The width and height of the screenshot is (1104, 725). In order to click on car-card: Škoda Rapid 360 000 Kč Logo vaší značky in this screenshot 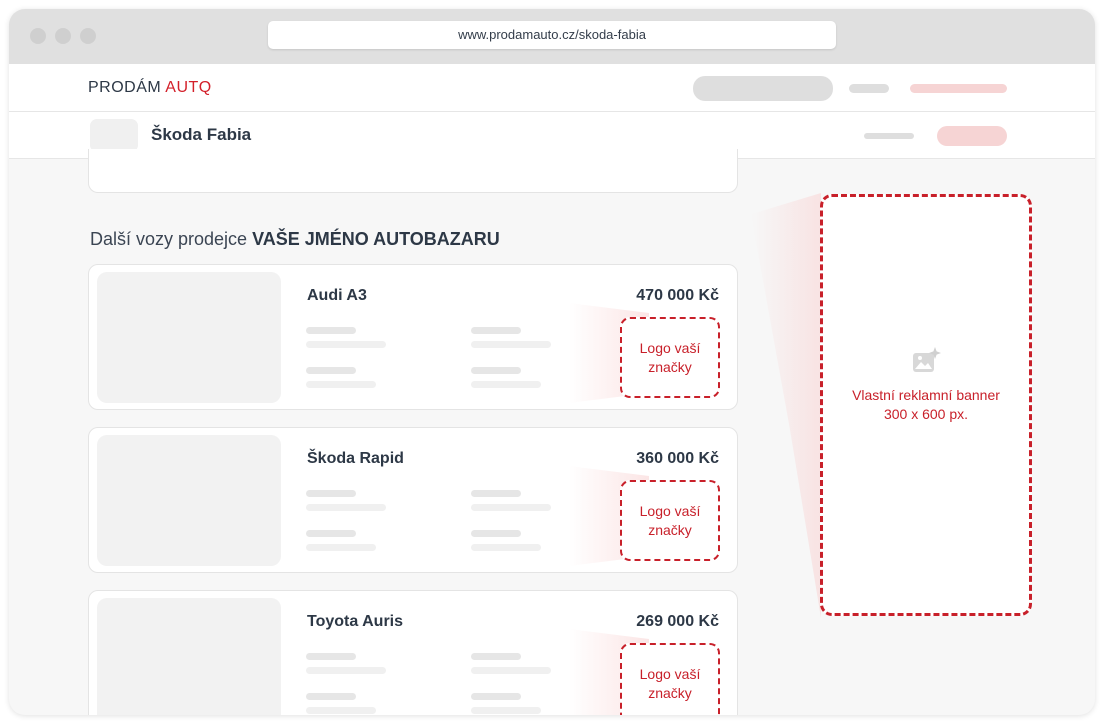, I will do `click(413, 500)`.